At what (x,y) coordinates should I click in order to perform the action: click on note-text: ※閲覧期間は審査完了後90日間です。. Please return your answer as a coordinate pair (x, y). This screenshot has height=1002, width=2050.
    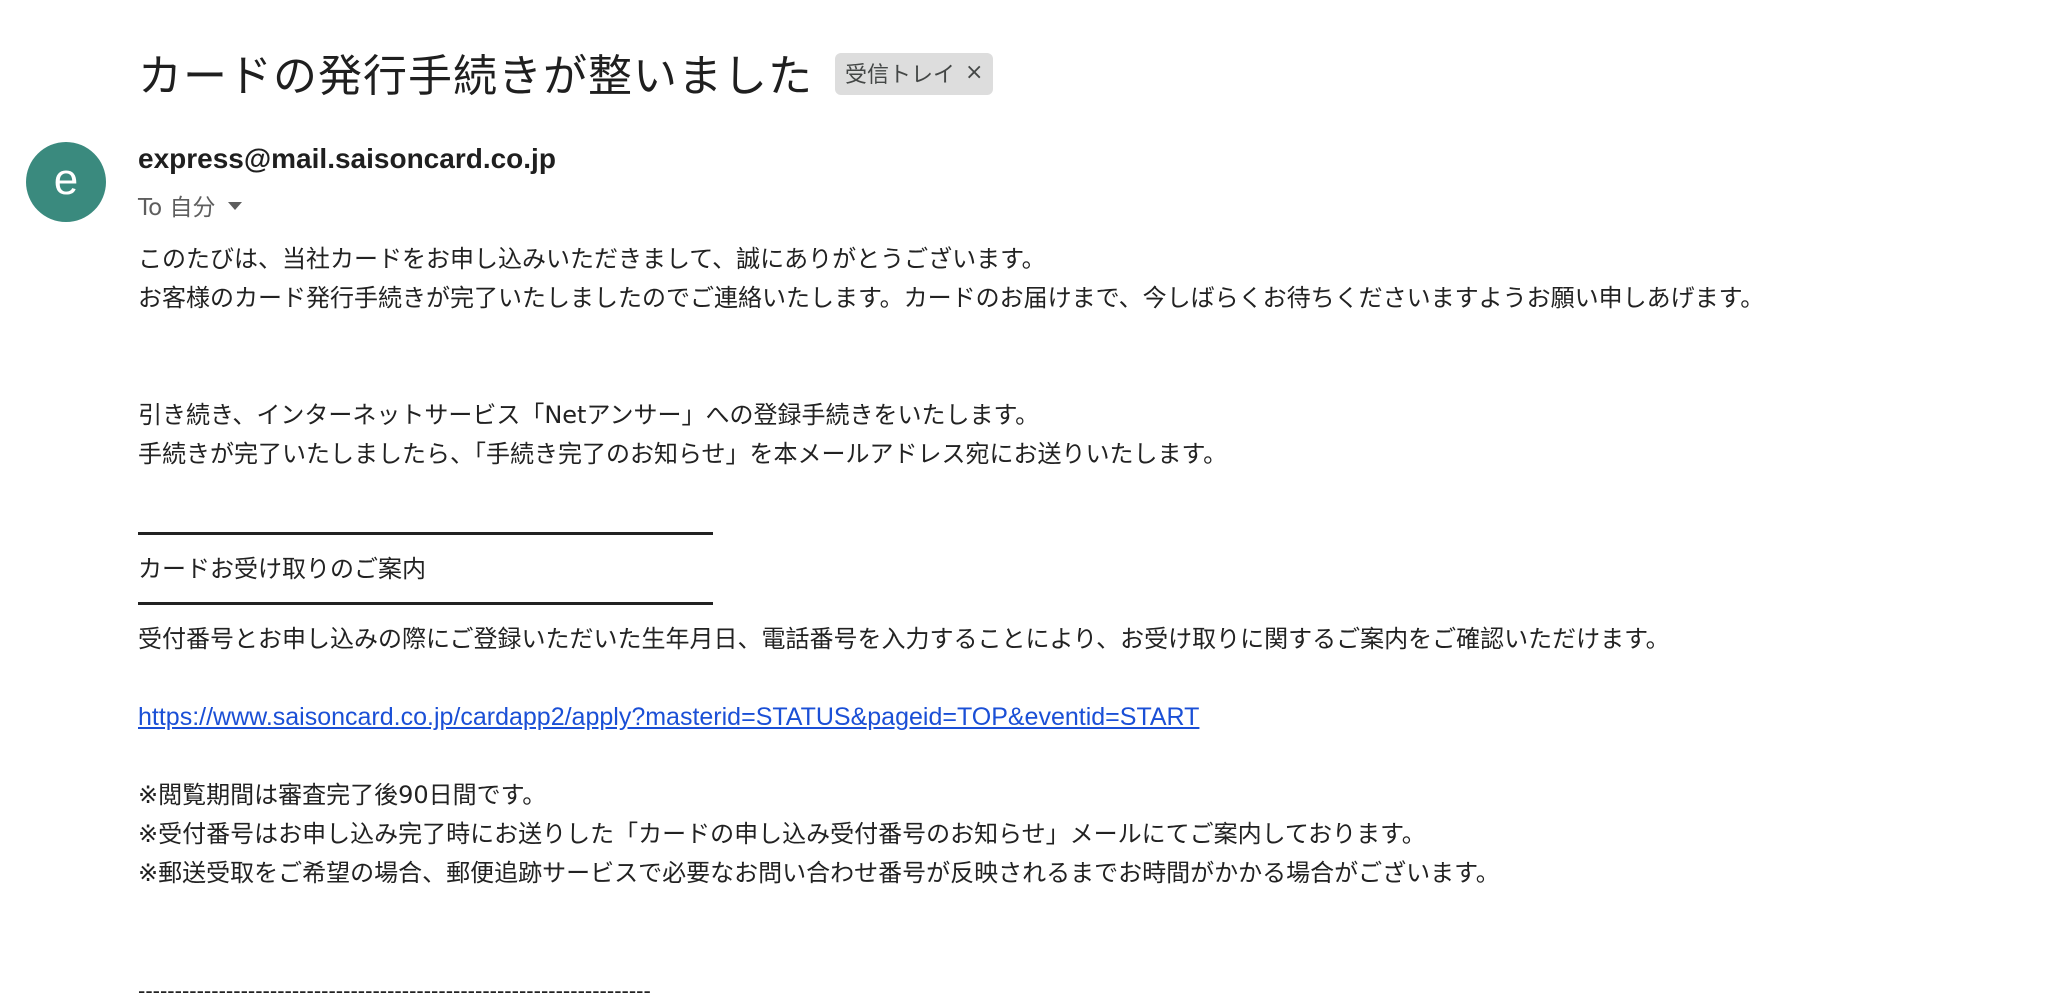
    Looking at the image, I should click on (342, 795).